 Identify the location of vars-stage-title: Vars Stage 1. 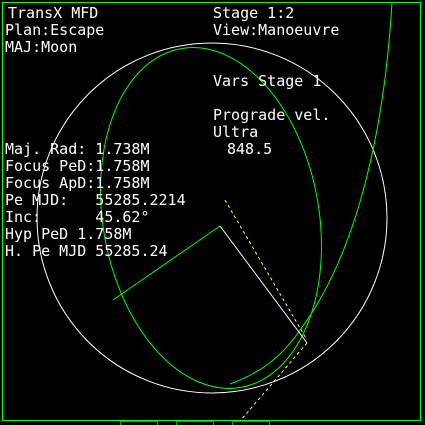
(267, 81).